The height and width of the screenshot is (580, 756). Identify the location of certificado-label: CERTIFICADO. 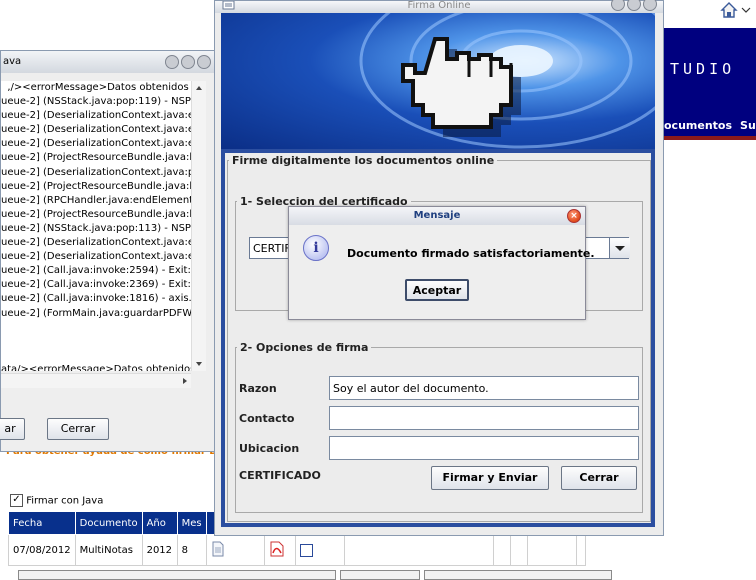
(280, 475).